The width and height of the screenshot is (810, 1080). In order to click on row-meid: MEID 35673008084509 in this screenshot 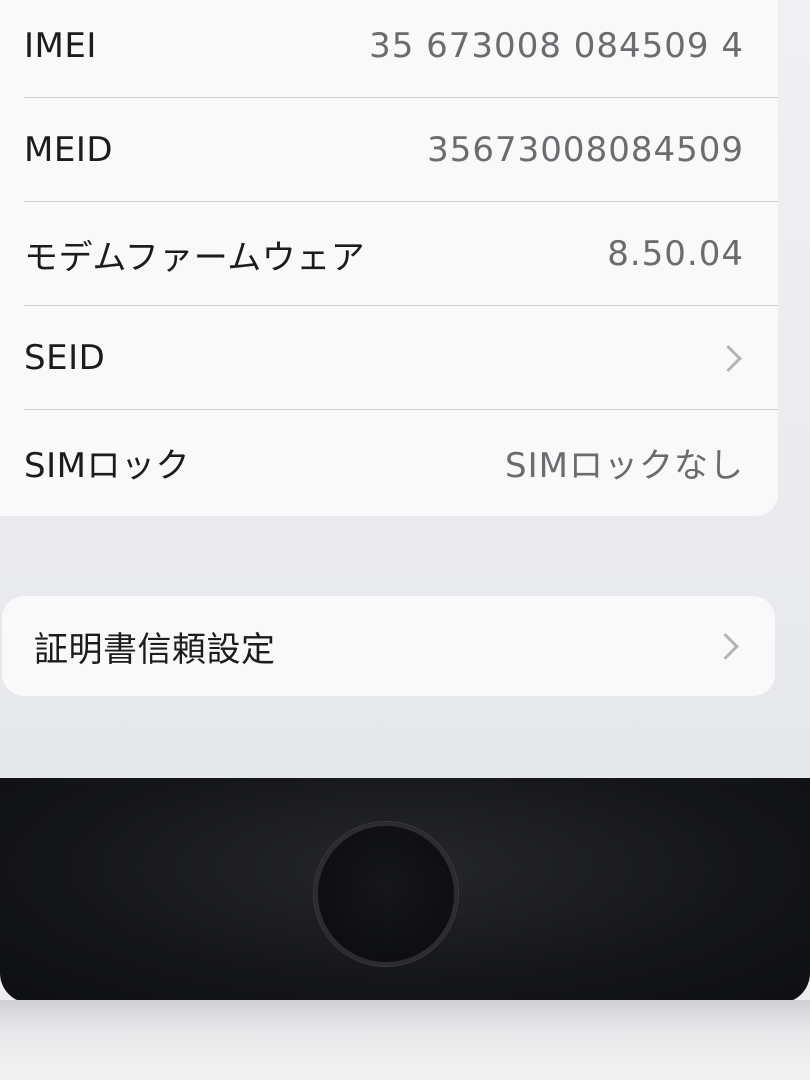, I will do `click(401, 150)`.